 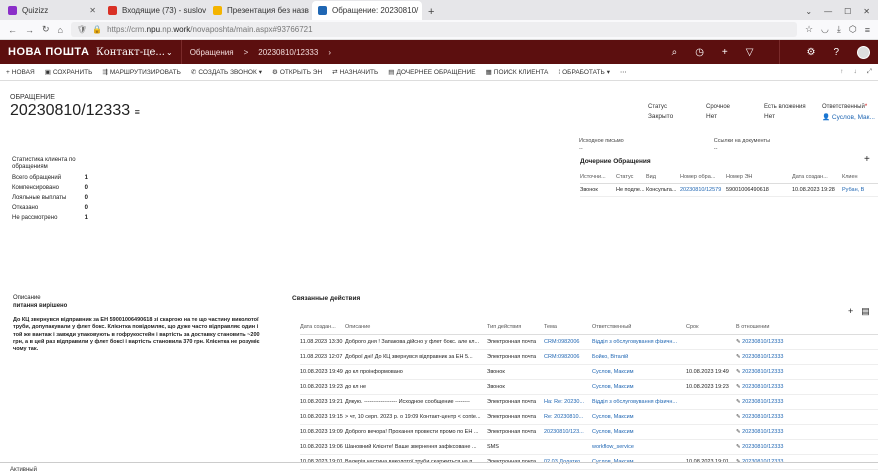 What do you see at coordinates (860, 177) in the screenshot?
I see `column-header: Клиен` at bounding box center [860, 177].